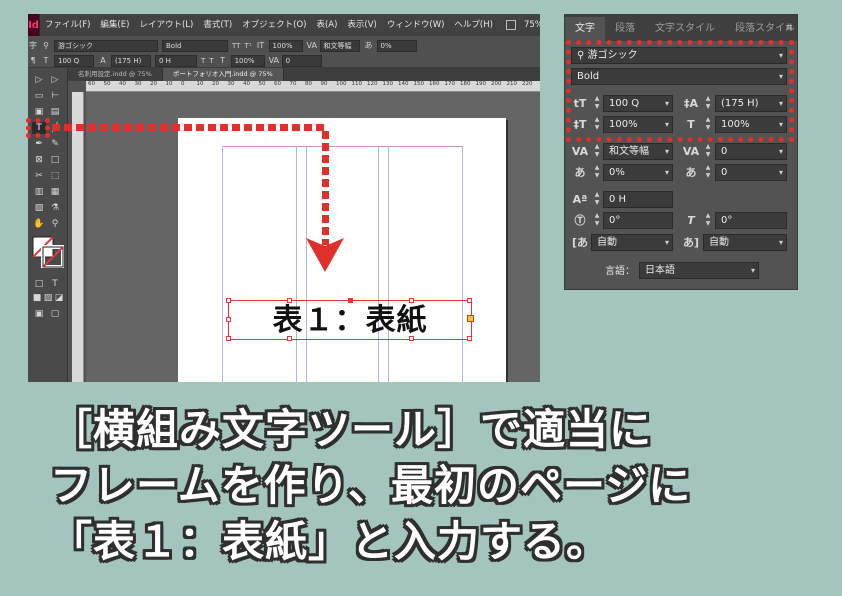  I want to click on preview-mode-icon: ▢, so click(55, 314).